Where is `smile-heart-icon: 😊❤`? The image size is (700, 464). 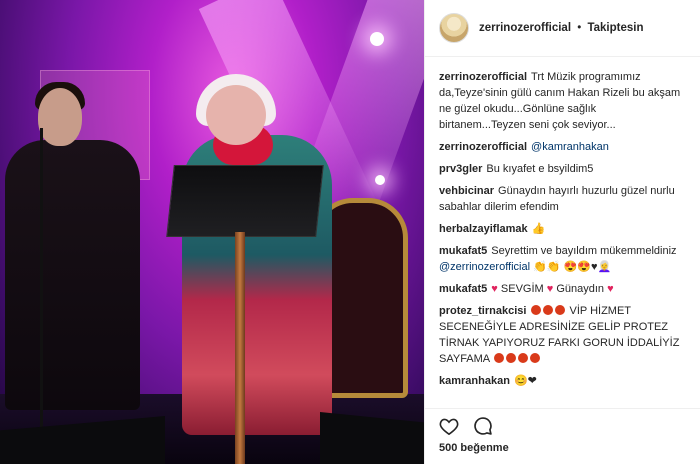 smile-heart-icon: 😊❤ is located at coordinates (525, 381).